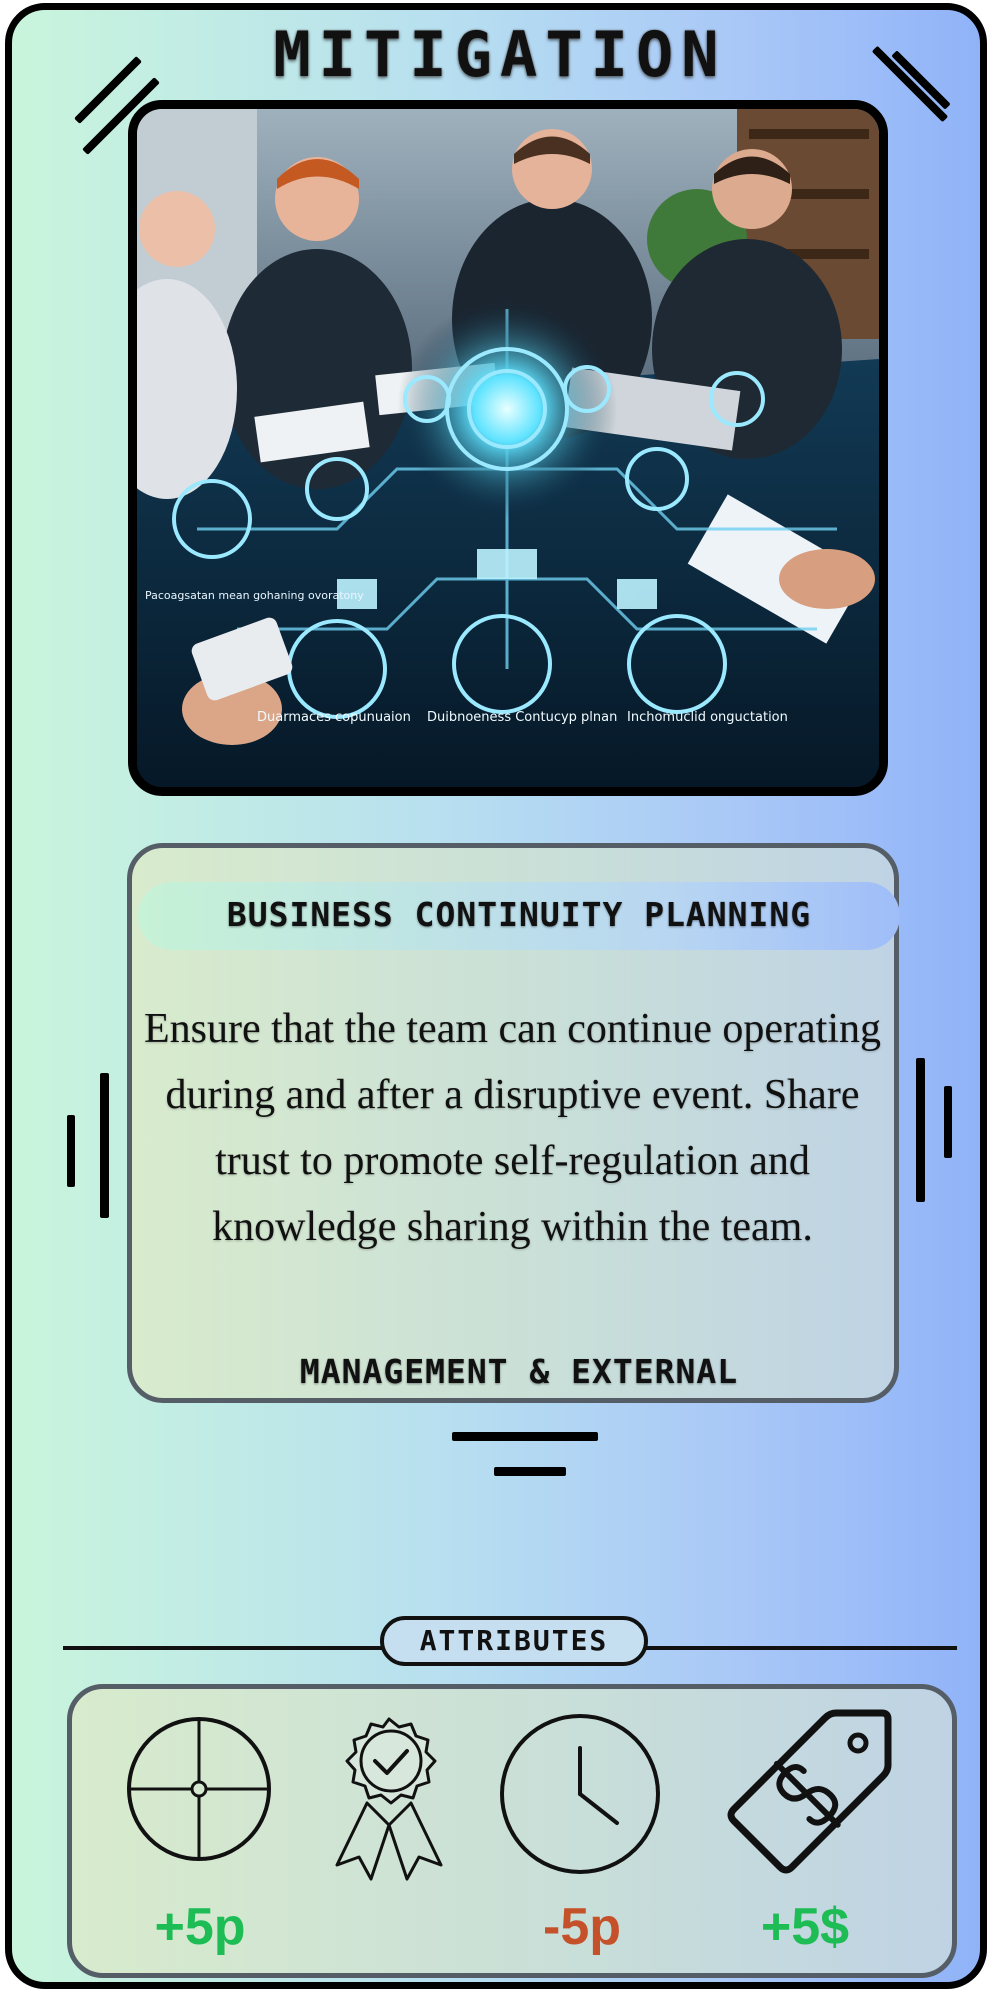 This screenshot has height=2000, width=1000. Describe the element at coordinates (522, 717) in the screenshot. I see `image-caption-2: Duibnoeness Contucyp plnan` at that location.